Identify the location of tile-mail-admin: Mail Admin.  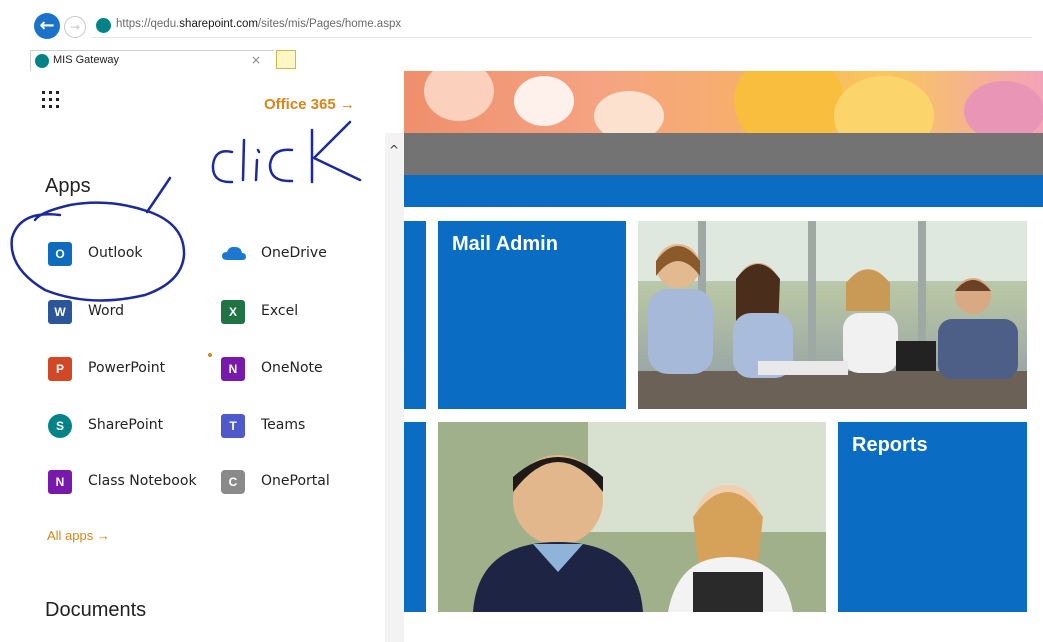
(532, 315).